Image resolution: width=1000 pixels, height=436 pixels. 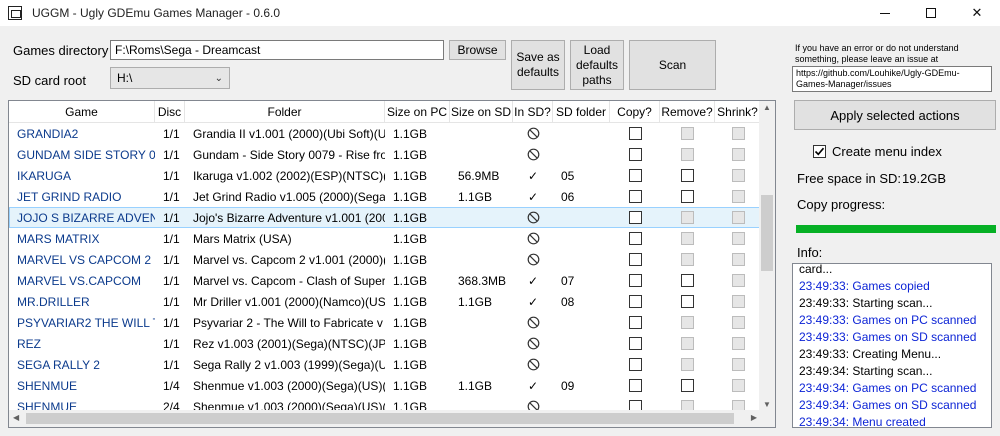 What do you see at coordinates (895, 115) in the screenshot?
I see `apply-selected-actions-button: Apply selected actions` at bounding box center [895, 115].